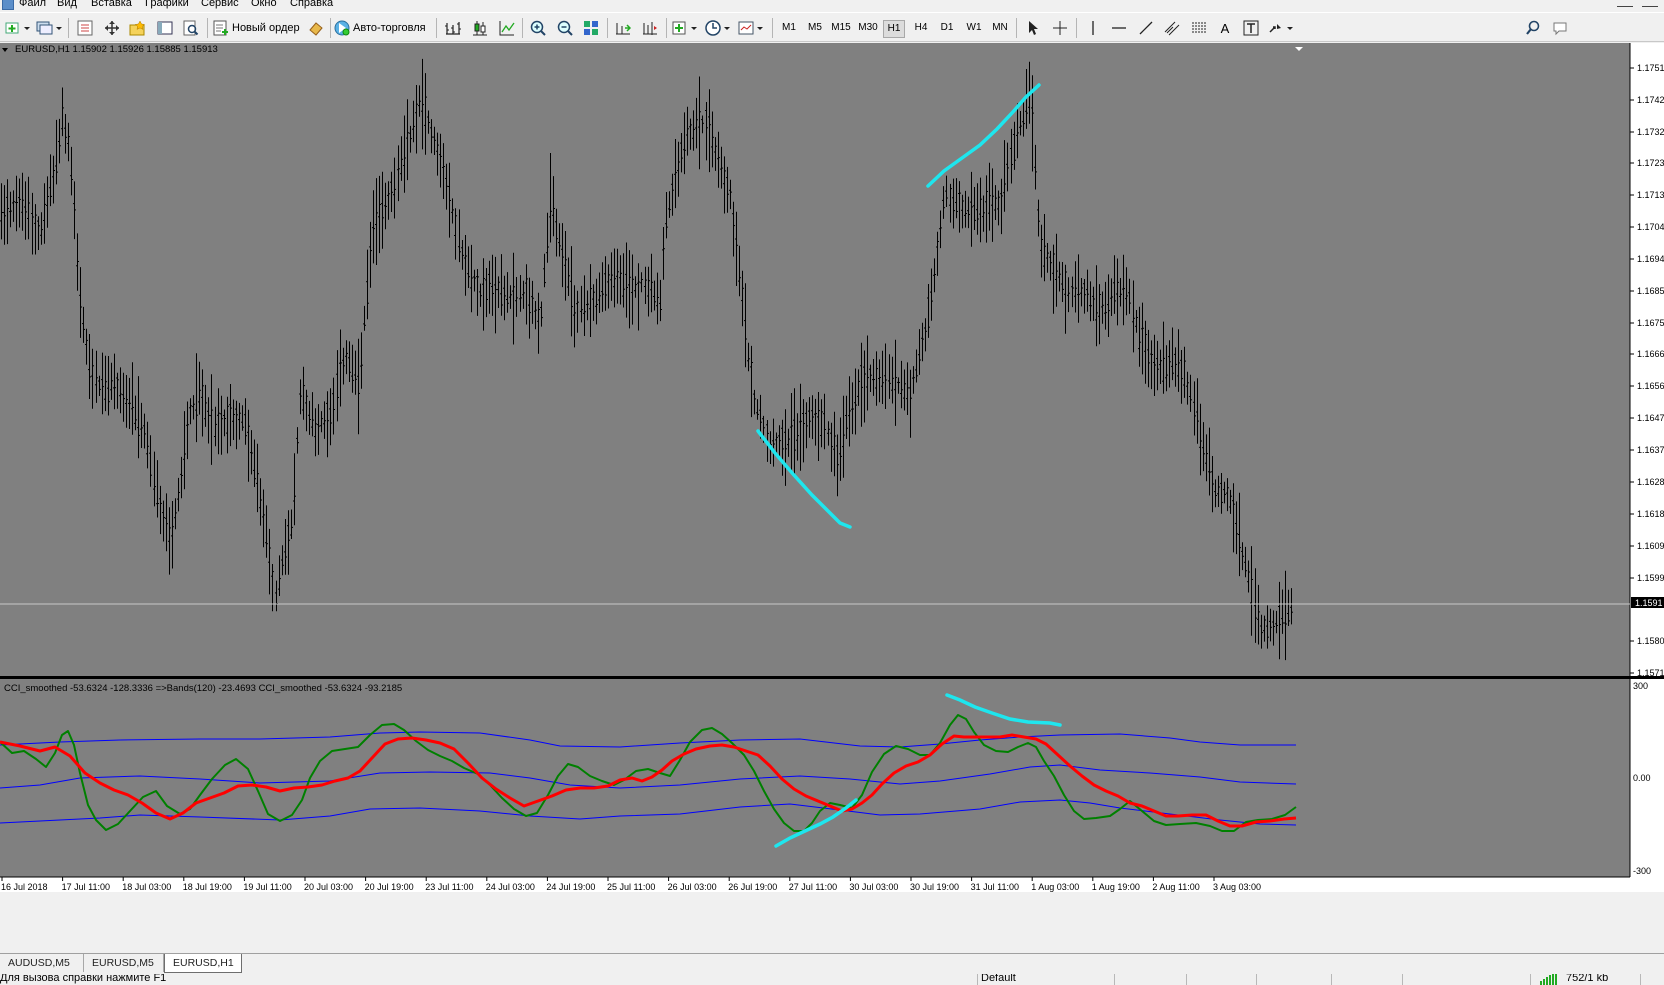 The image size is (1664, 985). Describe the element at coordinates (894, 29) in the screenshot. I see `timeframe-h1-button: H1` at that location.